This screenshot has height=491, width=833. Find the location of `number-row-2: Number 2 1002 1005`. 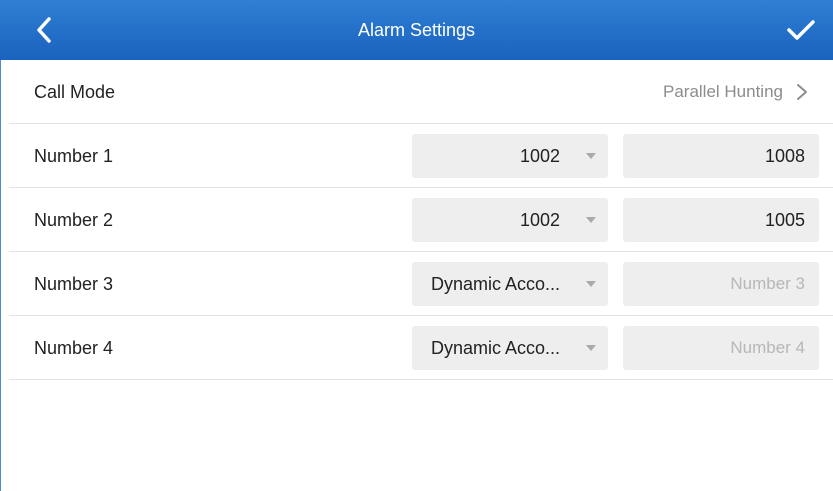

number-row-2: Number 2 1002 1005 is located at coordinates (421, 220).